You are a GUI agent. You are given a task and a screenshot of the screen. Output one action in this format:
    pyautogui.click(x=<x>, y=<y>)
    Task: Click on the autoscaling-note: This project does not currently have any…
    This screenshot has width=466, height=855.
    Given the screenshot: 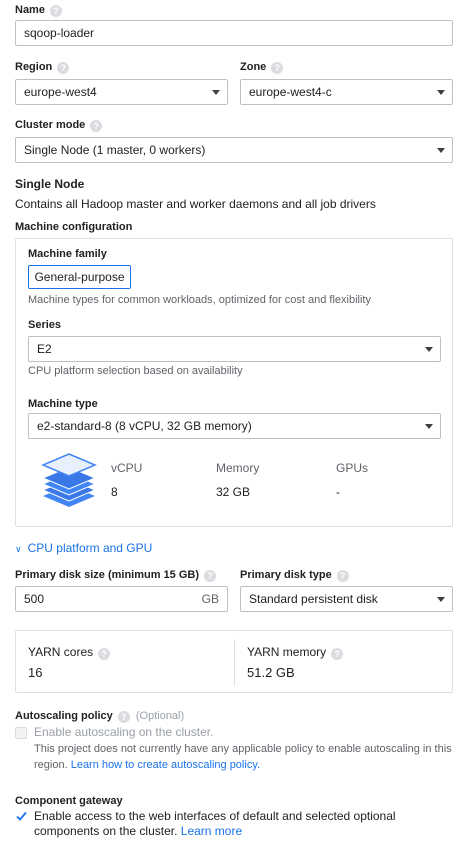 What is the action you would take?
    pyautogui.click(x=243, y=757)
    